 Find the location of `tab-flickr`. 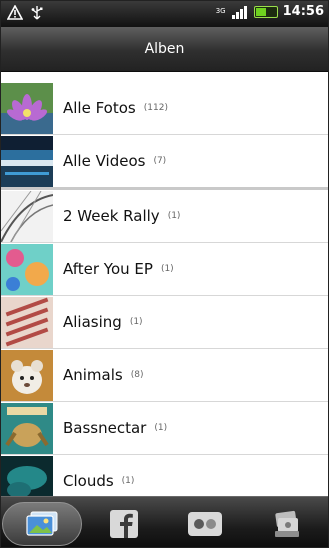

tab-flickr is located at coordinates (206, 522).